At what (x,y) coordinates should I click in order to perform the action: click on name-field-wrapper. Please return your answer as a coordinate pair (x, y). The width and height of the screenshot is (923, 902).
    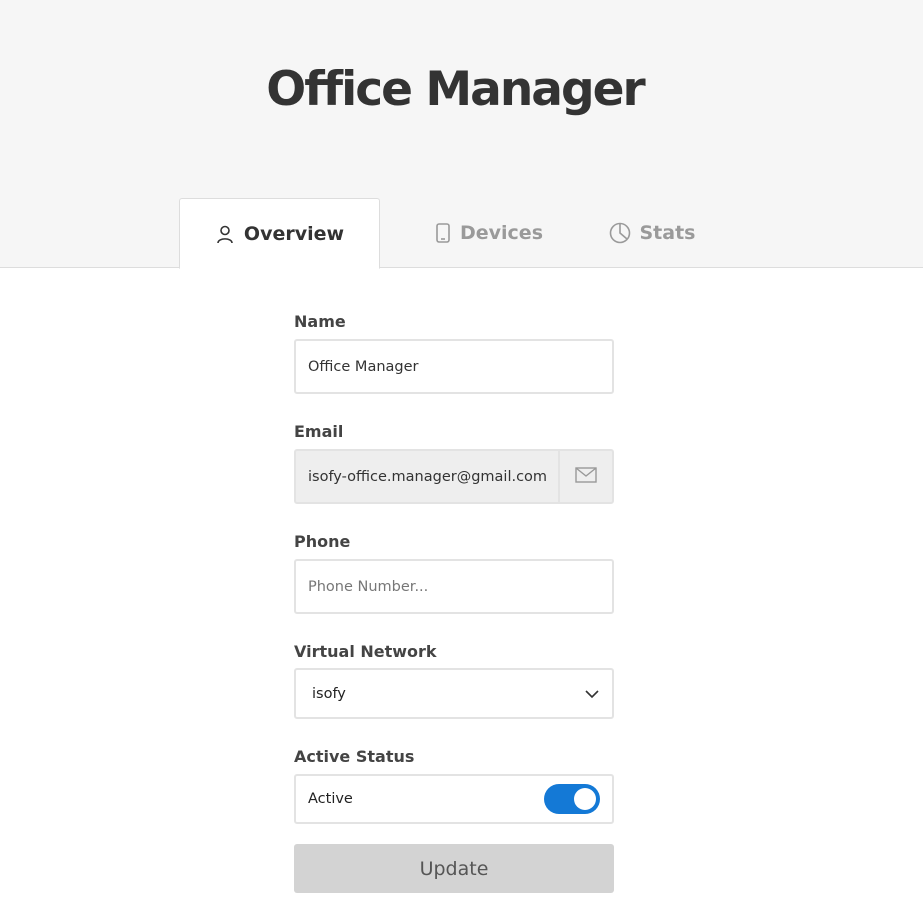
    Looking at the image, I should click on (454, 366).